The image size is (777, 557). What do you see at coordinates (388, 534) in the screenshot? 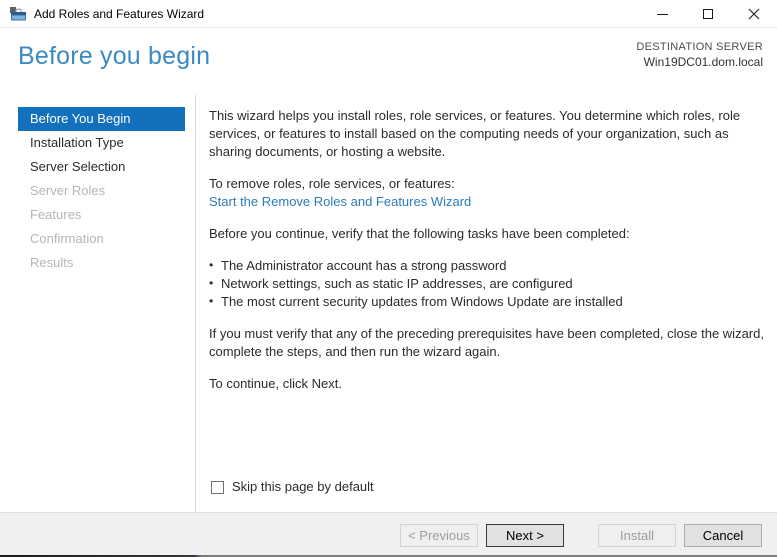
I see `wizard-footer: < Previous Next > Install Cancel` at bounding box center [388, 534].